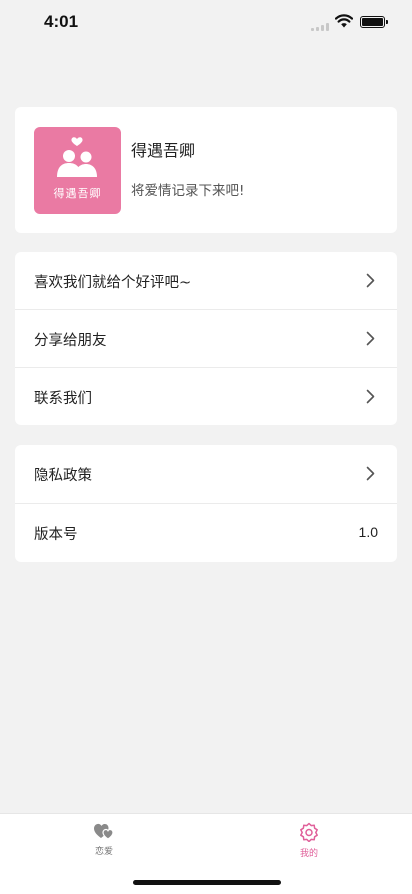 Image resolution: width=412 pixels, height=894 pixels. Describe the element at coordinates (113, 283) in the screenshot. I see `rate-us-label: 喜欢我们就给个好评吧~` at that location.